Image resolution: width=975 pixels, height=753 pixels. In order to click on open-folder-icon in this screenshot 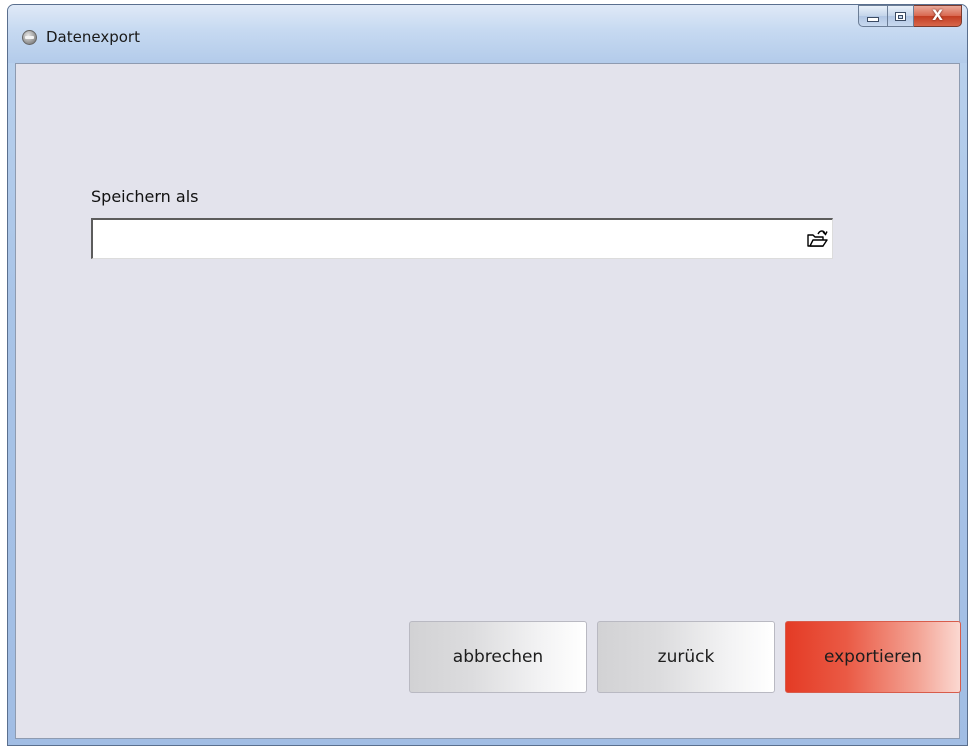, I will do `click(817, 238)`.